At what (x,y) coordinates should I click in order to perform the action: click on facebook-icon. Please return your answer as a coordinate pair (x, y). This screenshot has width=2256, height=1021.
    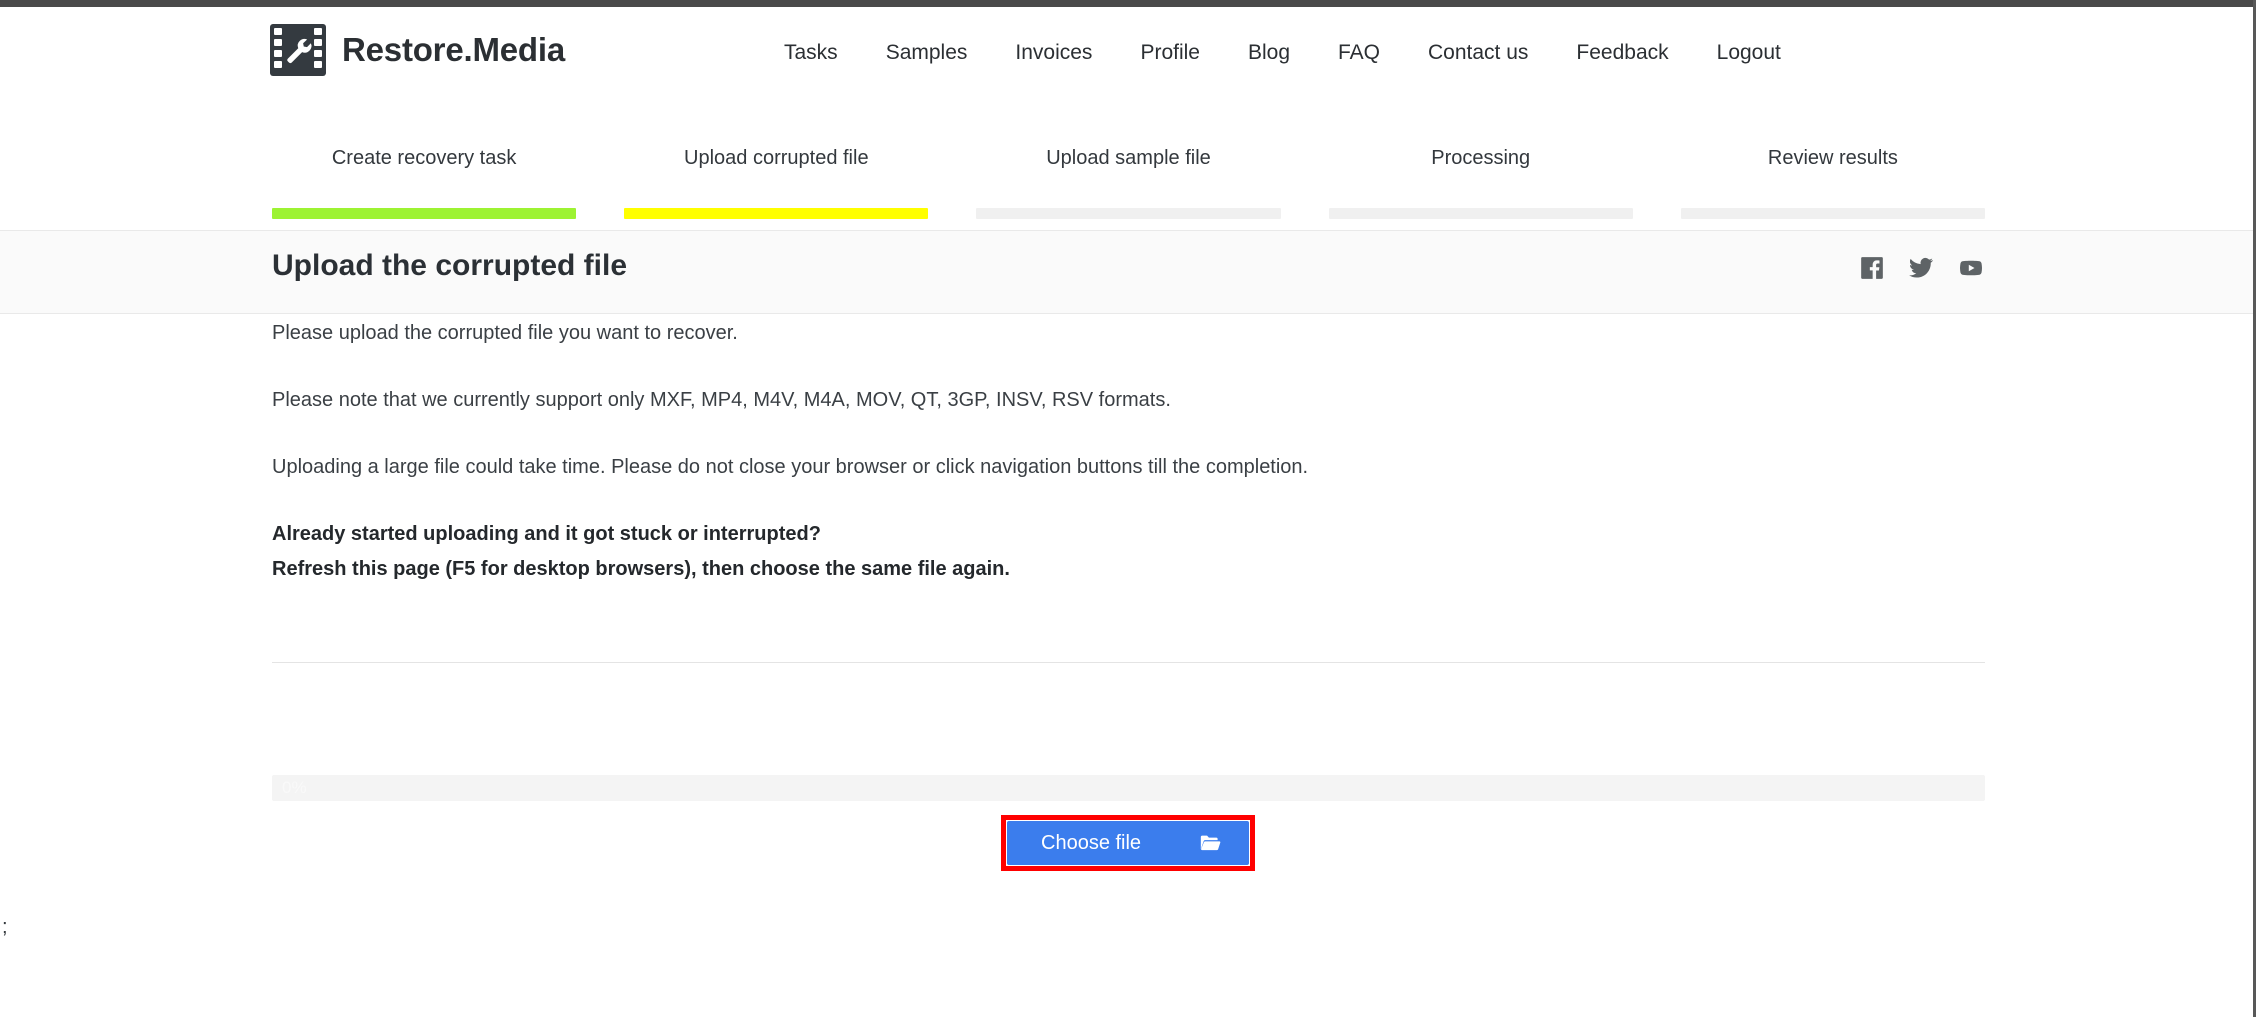
    Looking at the image, I should click on (1872, 268).